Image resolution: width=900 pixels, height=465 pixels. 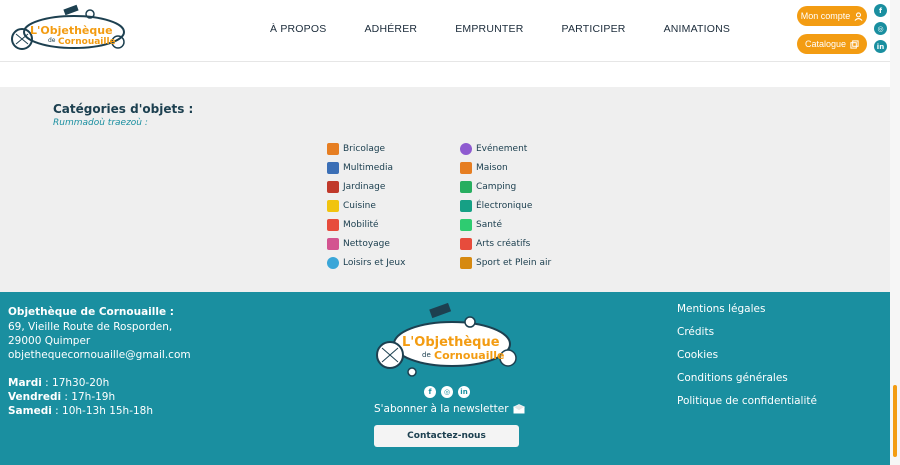 What do you see at coordinates (489, 29) in the screenshot?
I see `nav-emprunter: EMPRUNTER` at bounding box center [489, 29].